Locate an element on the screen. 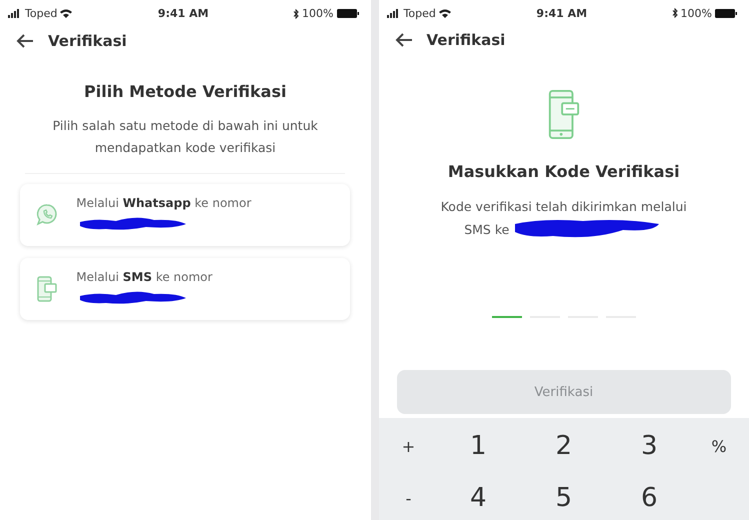 The height and width of the screenshot is (520, 749). description-text: SMS ke is located at coordinates (487, 229).